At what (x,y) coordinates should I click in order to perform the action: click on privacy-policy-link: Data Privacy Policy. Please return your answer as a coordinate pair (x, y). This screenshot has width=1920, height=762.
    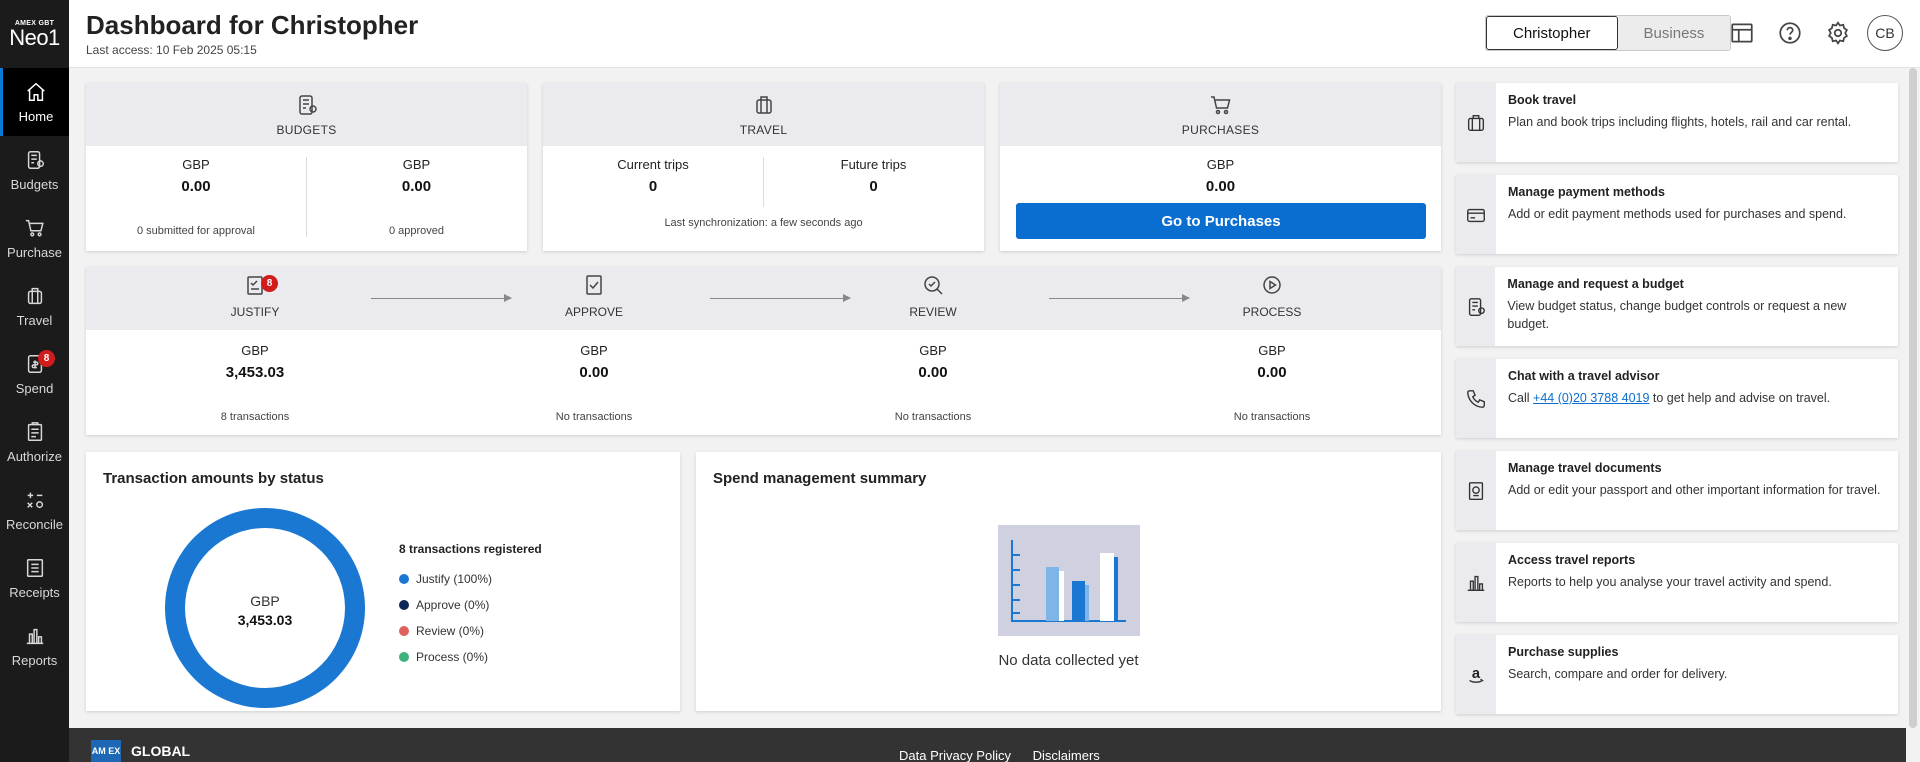
    Looking at the image, I should click on (955, 755).